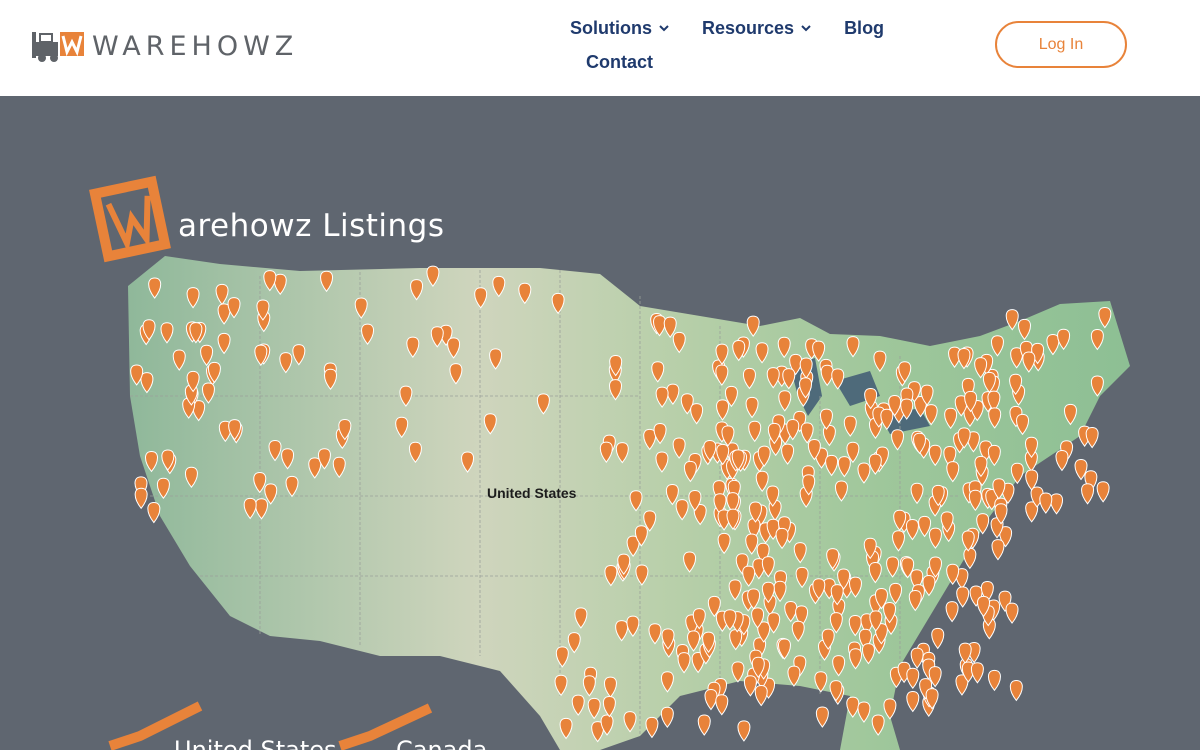  I want to click on nav-contact: Contact, so click(619, 62).